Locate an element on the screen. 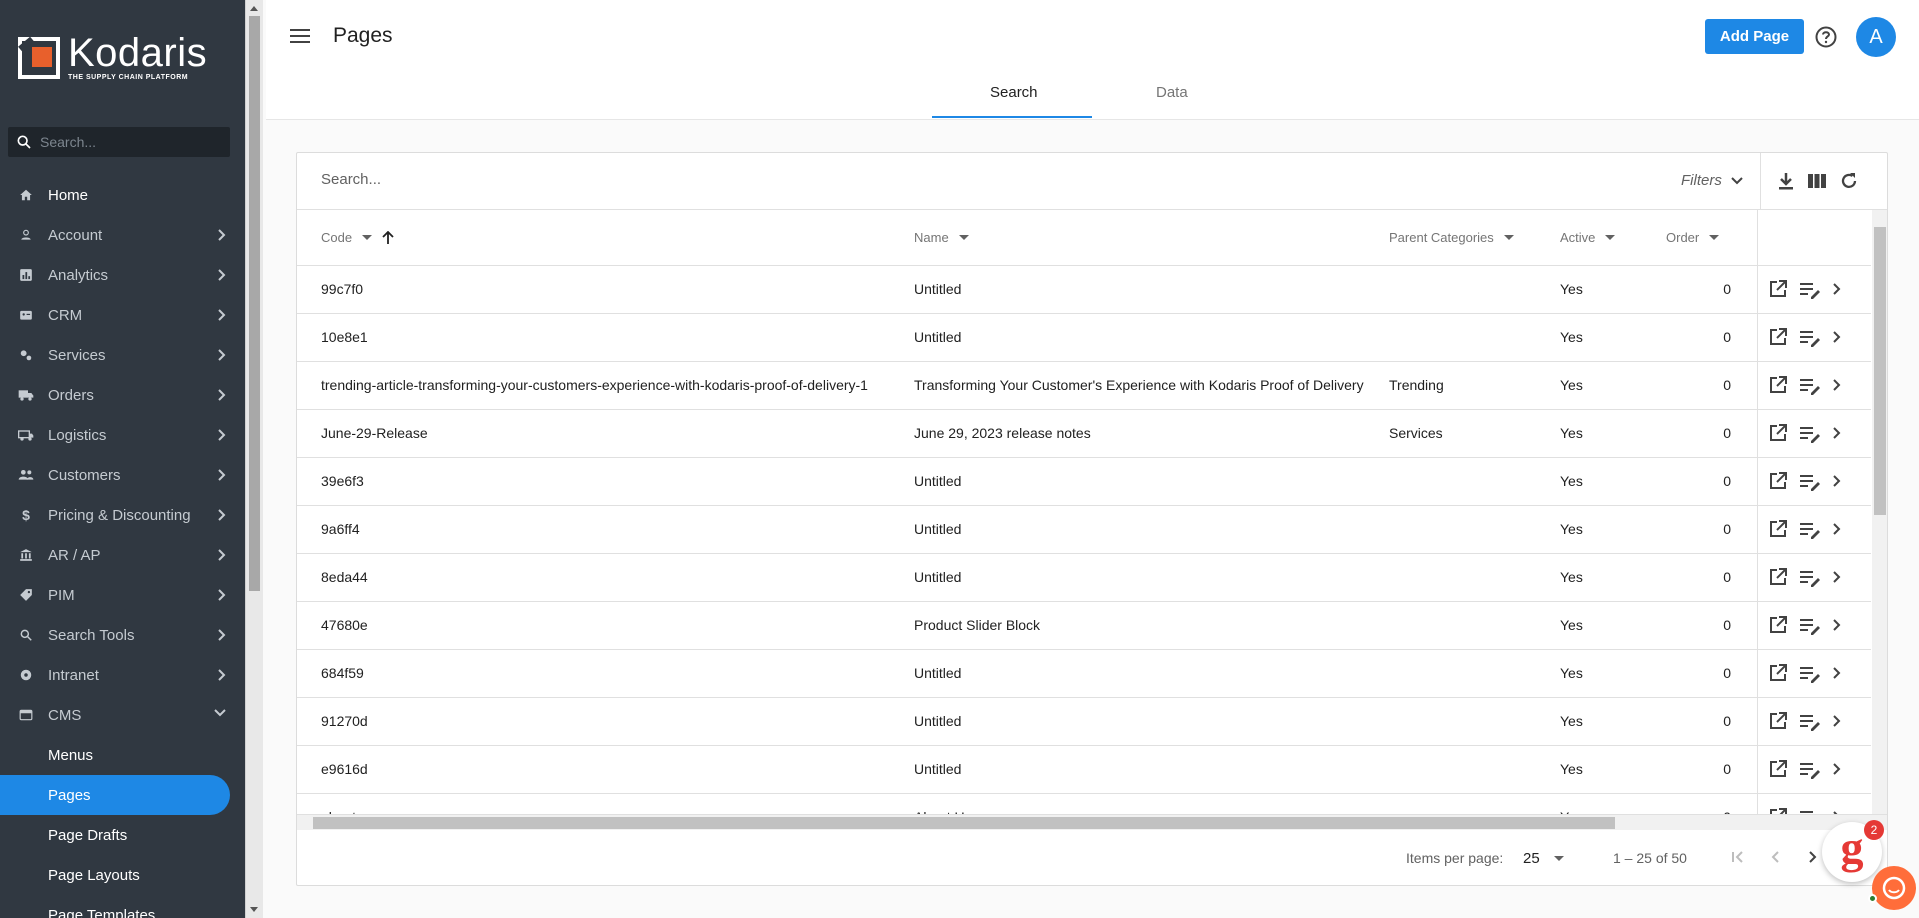 The height and width of the screenshot is (918, 1919). columns-icon is located at coordinates (1817, 181).